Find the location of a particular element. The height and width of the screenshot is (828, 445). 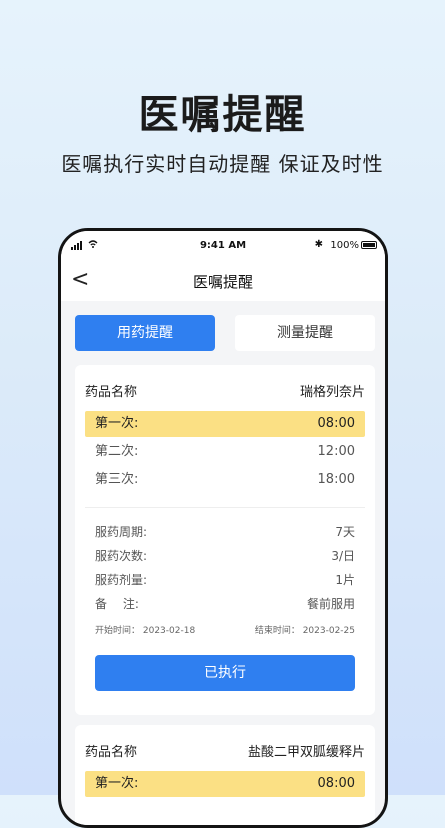

divider is located at coordinates (225, 507).